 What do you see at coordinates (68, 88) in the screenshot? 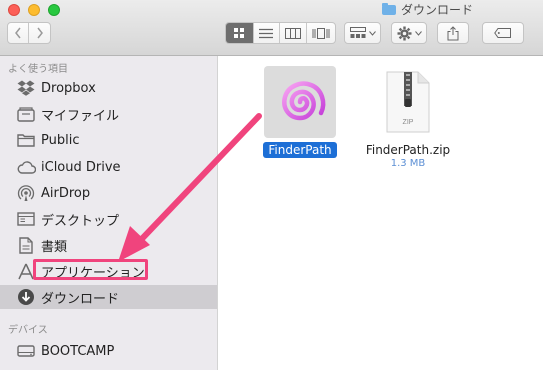
I see `sidebar-item-label: Dropbox` at bounding box center [68, 88].